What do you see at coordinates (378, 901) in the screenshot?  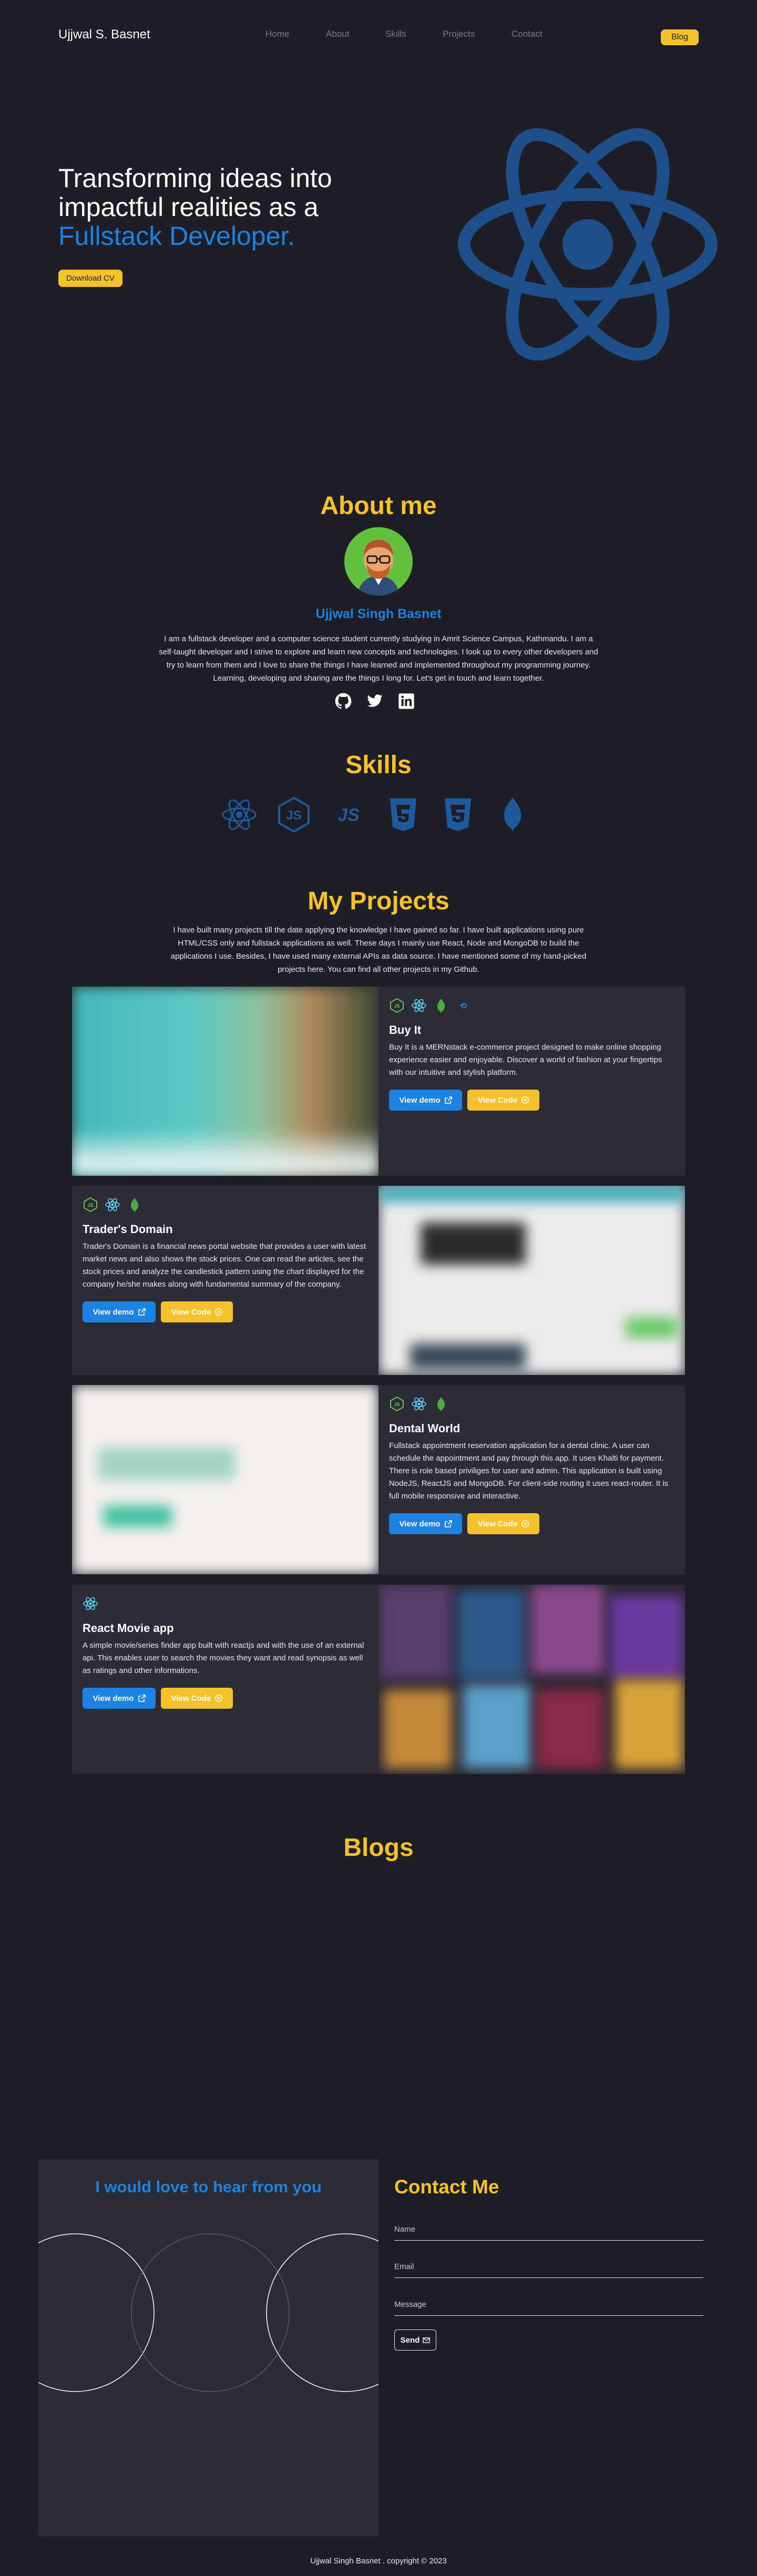 I see `projects-title: My Projects` at bounding box center [378, 901].